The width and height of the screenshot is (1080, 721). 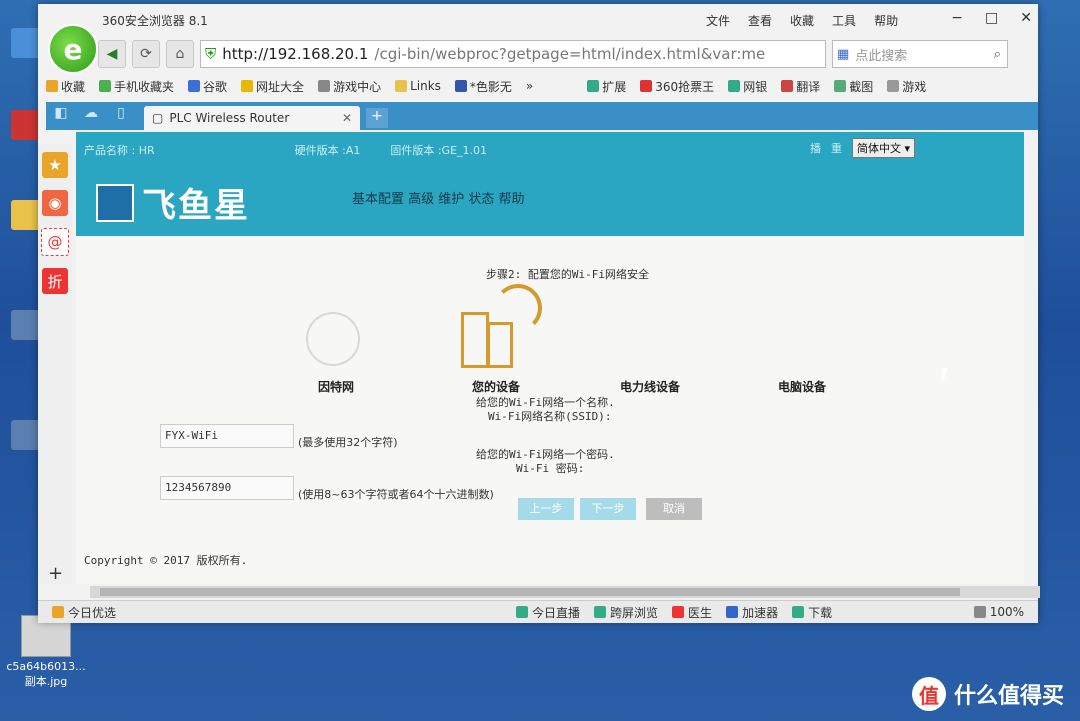 What do you see at coordinates (567, 274) in the screenshot?
I see `step-title: 步骤2: 配置您的Wi-Fi网络安全` at bounding box center [567, 274].